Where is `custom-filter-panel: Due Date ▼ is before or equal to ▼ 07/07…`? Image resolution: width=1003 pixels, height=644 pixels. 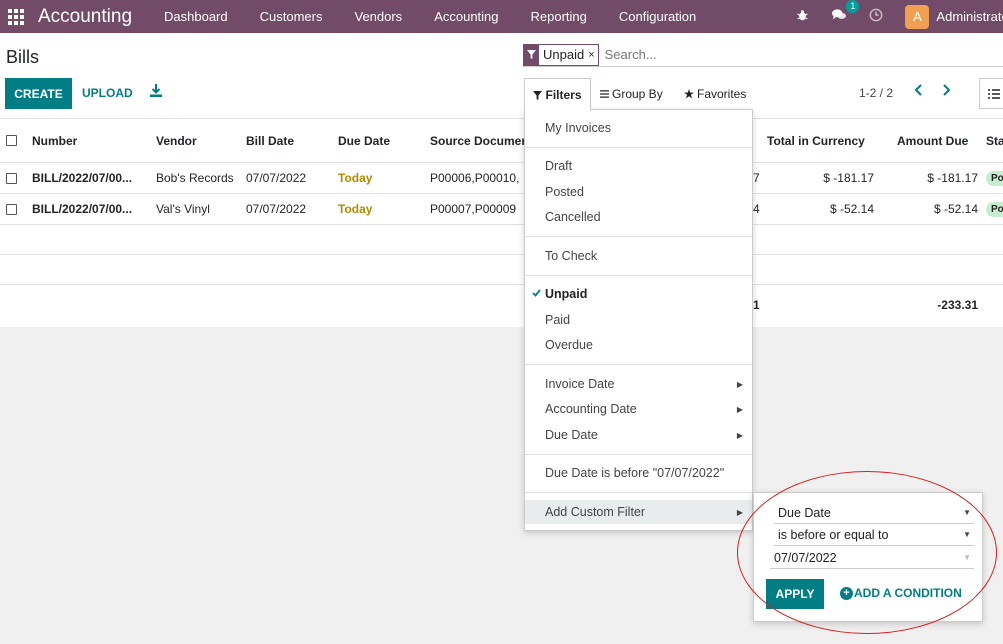
custom-filter-panel: Due Date ▼ is before or equal to ▼ 07/07… is located at coordinates (868, 557).